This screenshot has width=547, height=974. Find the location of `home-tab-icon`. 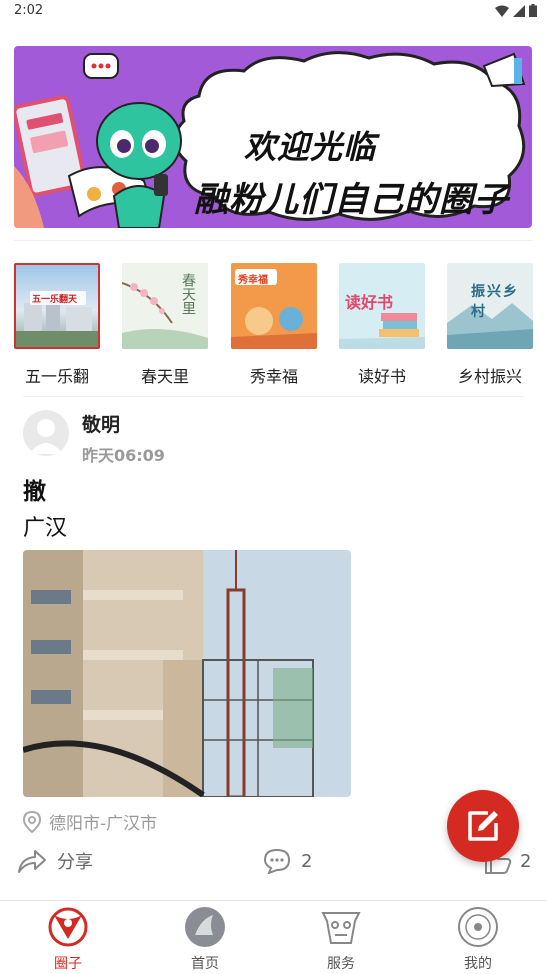

home-tab-icon is located at coordinates (205, 927).